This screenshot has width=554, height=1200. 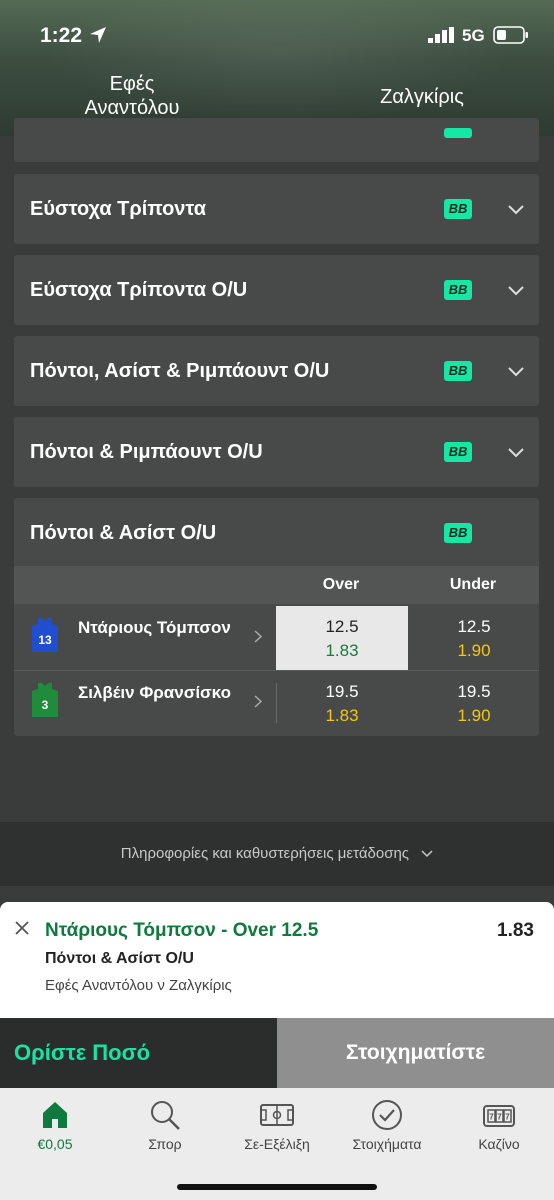 What do you see at coordinates (55, 1115) in the screenshot?
I see `home-icon` at bounding box center [55, 1115].